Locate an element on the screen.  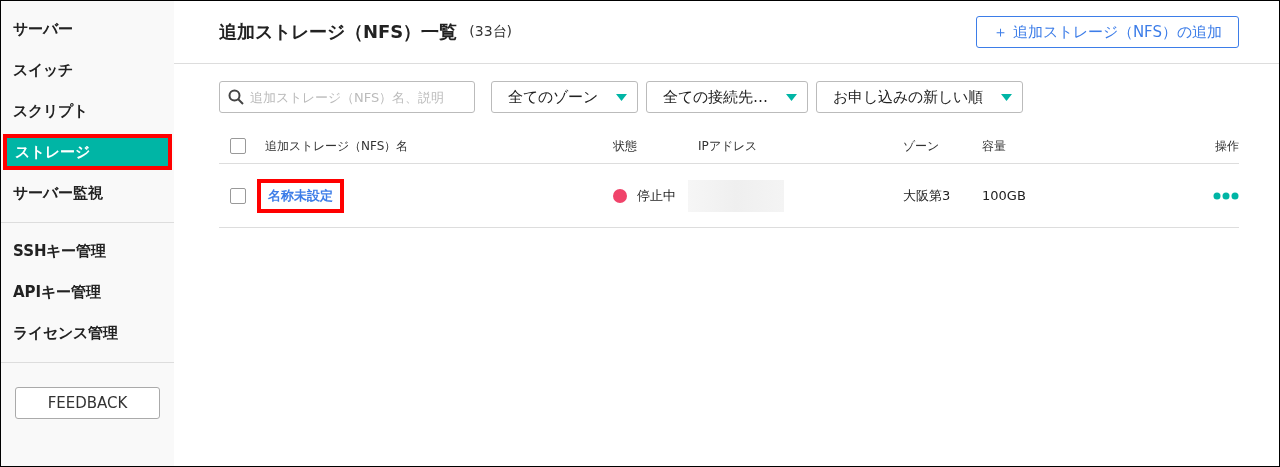
page-title: 追加ストレージ（NFS）一覧 is located at coordinates (338, 32).